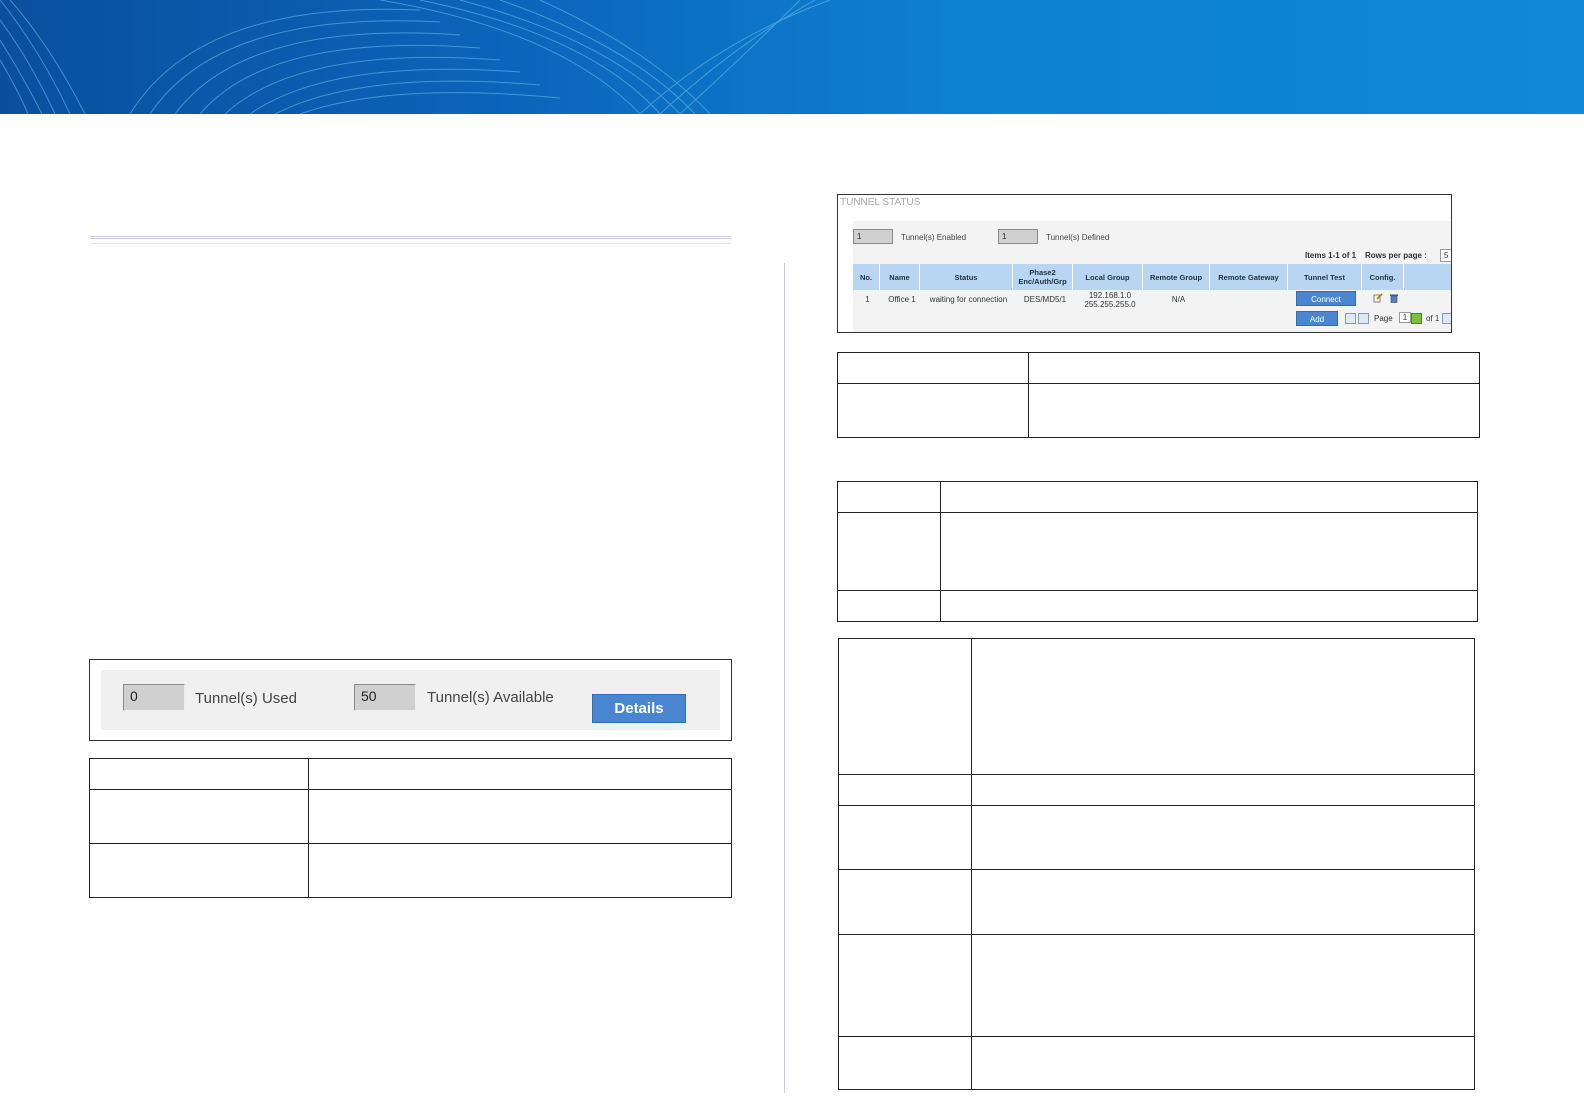 The height and width of the screenshot is (1111, 1584). What do you see at coordinates (1043, 277) in the screenshot?
I see `column-header-phase2: Phase2 Enc/Auth/Grp` at bounding box center [1043, 277].